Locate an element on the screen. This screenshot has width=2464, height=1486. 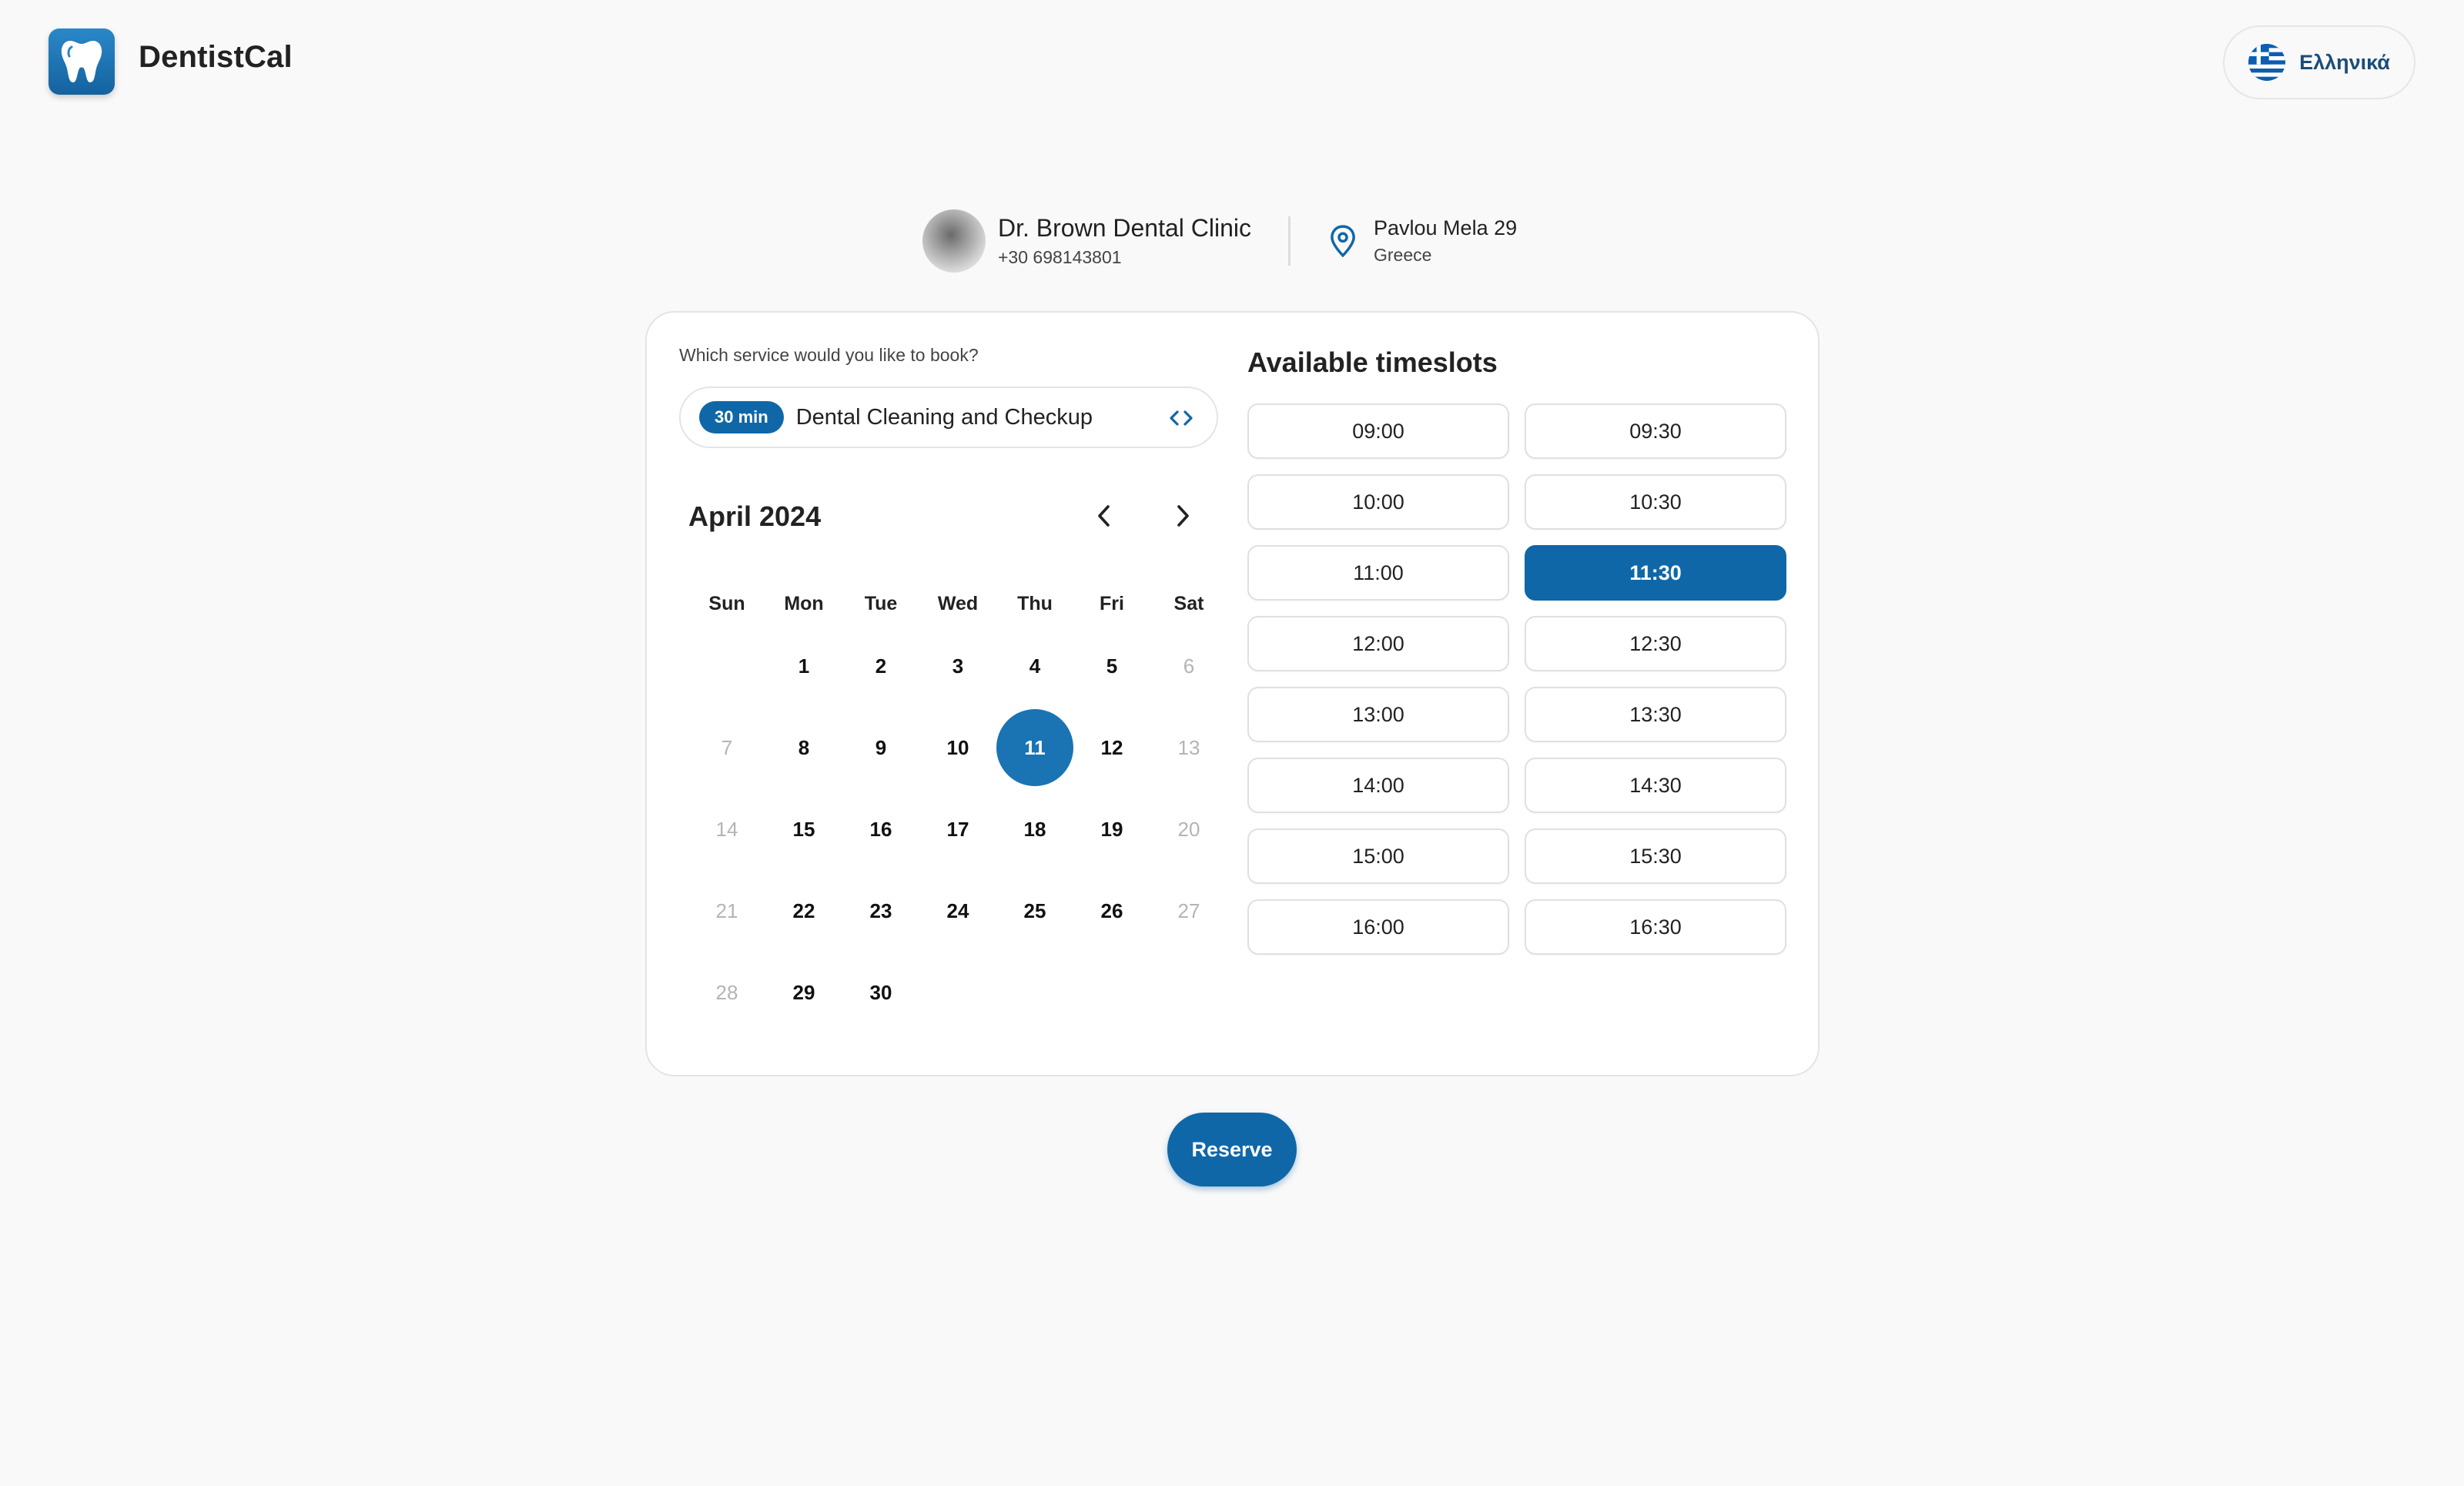
calendar-day: 29 is located at coordinates (804, 992).